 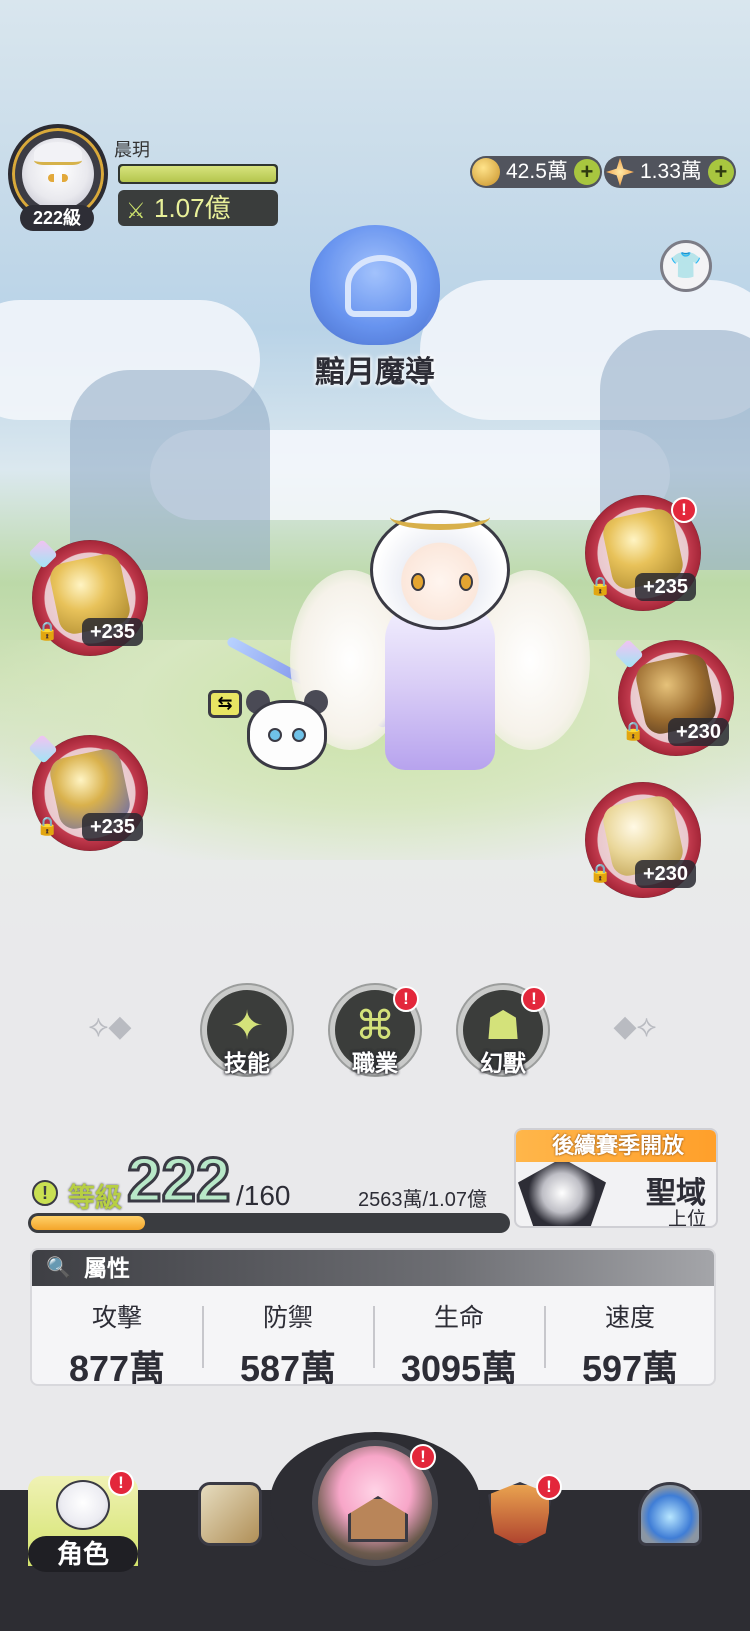 What do you see at coordinates (288, 1338) in the screenshot?
I see `attr-defense: 防禦 587萬` at bounding box center [288, 1338].